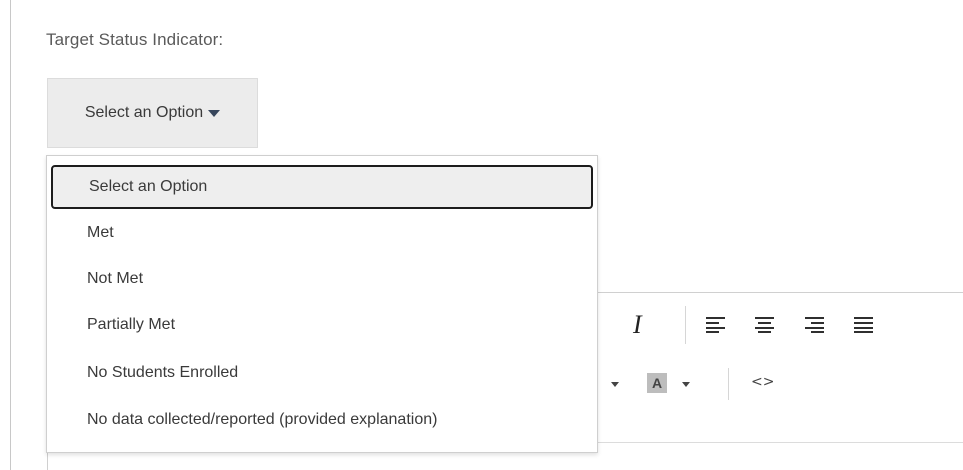 Image resolution: width=963 pixels, height=470 pixels. What do you see at coordinates (322, 373) in the screenshot?
I see `option-no-students-enrolled: No Students Enrolled` at bounding box center [322, 373].